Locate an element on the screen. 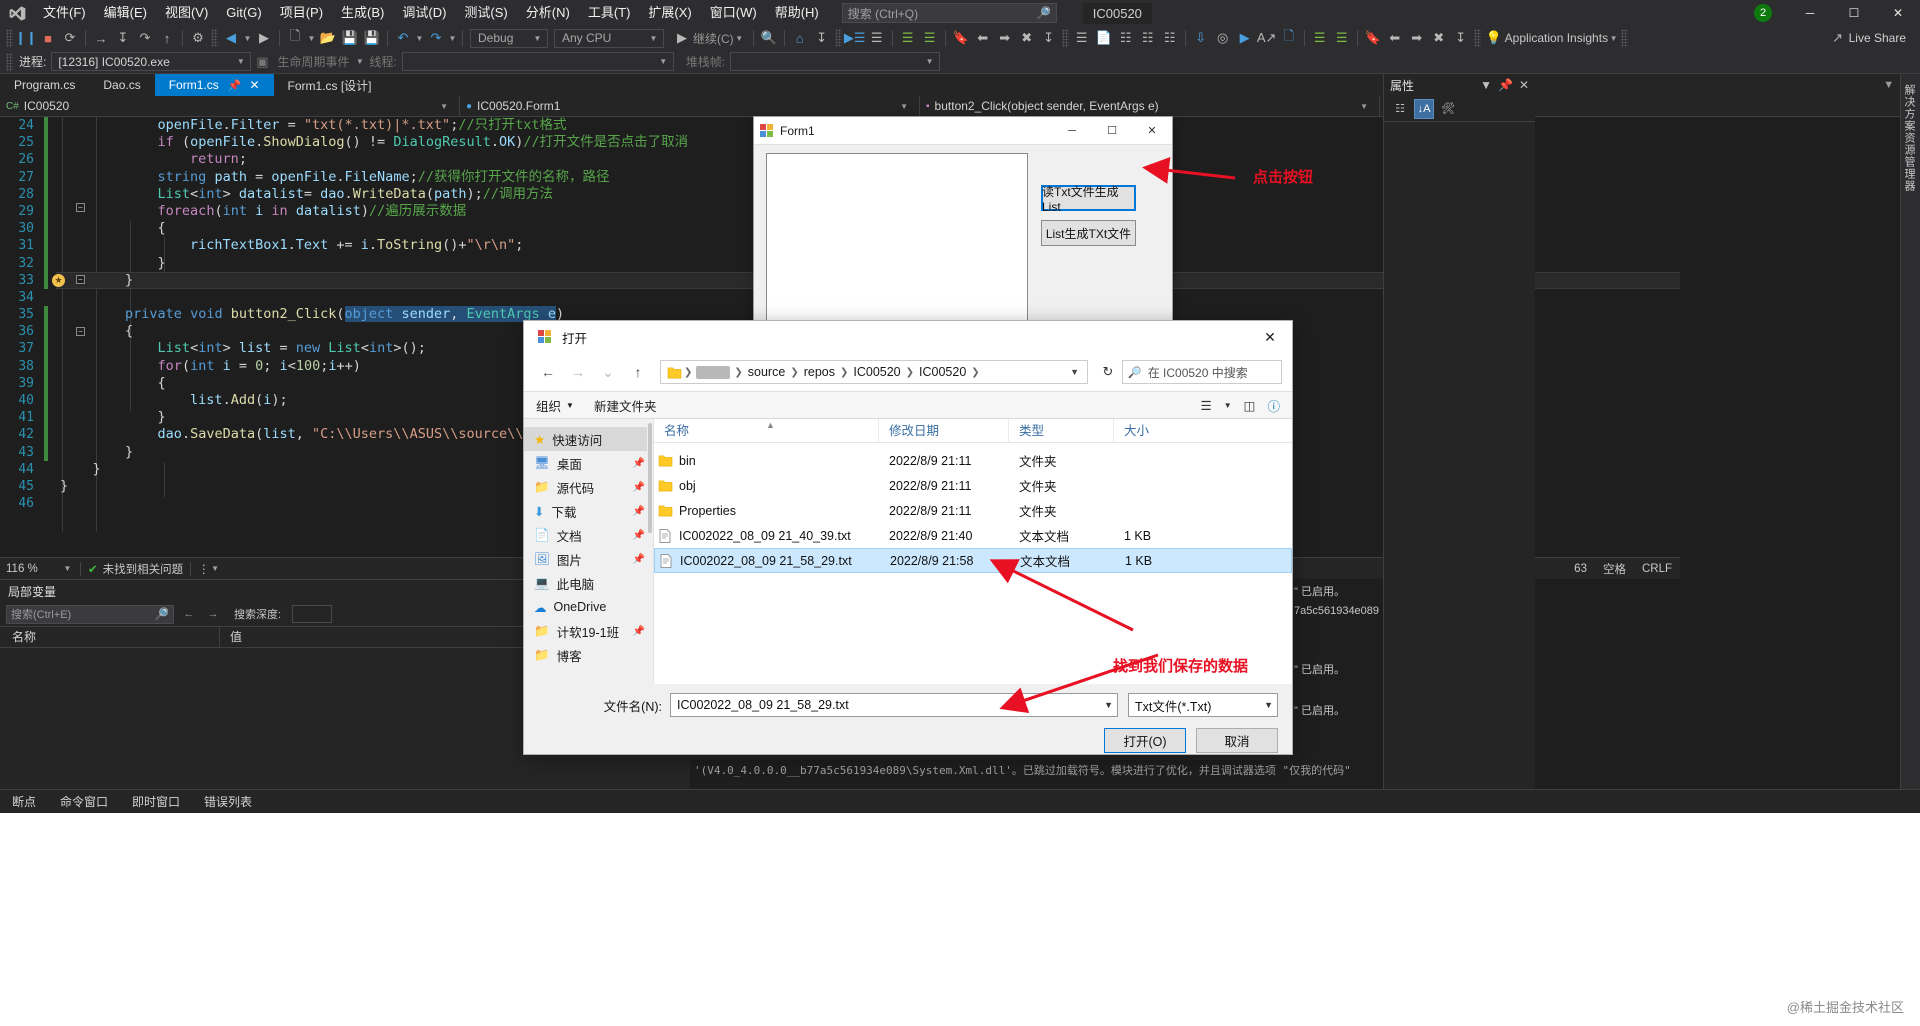 The image size is (1920, 1026). sidebar-item-pictures: 🖼 图片 📌 is located at coordinates (588, 559).